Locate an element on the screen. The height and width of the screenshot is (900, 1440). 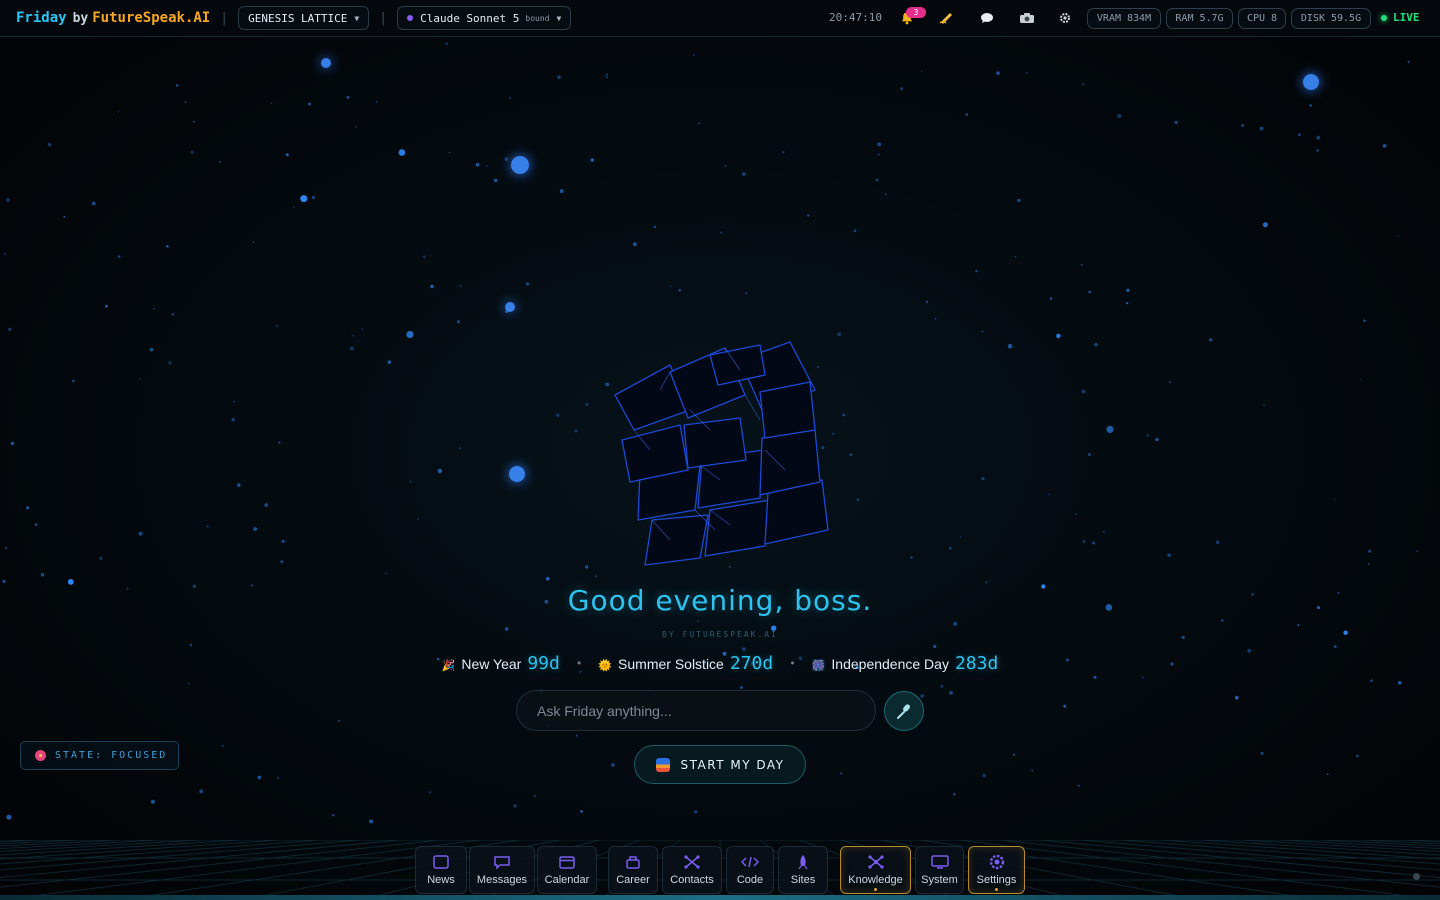
rocket-icon is located at coordinates (803, 862).